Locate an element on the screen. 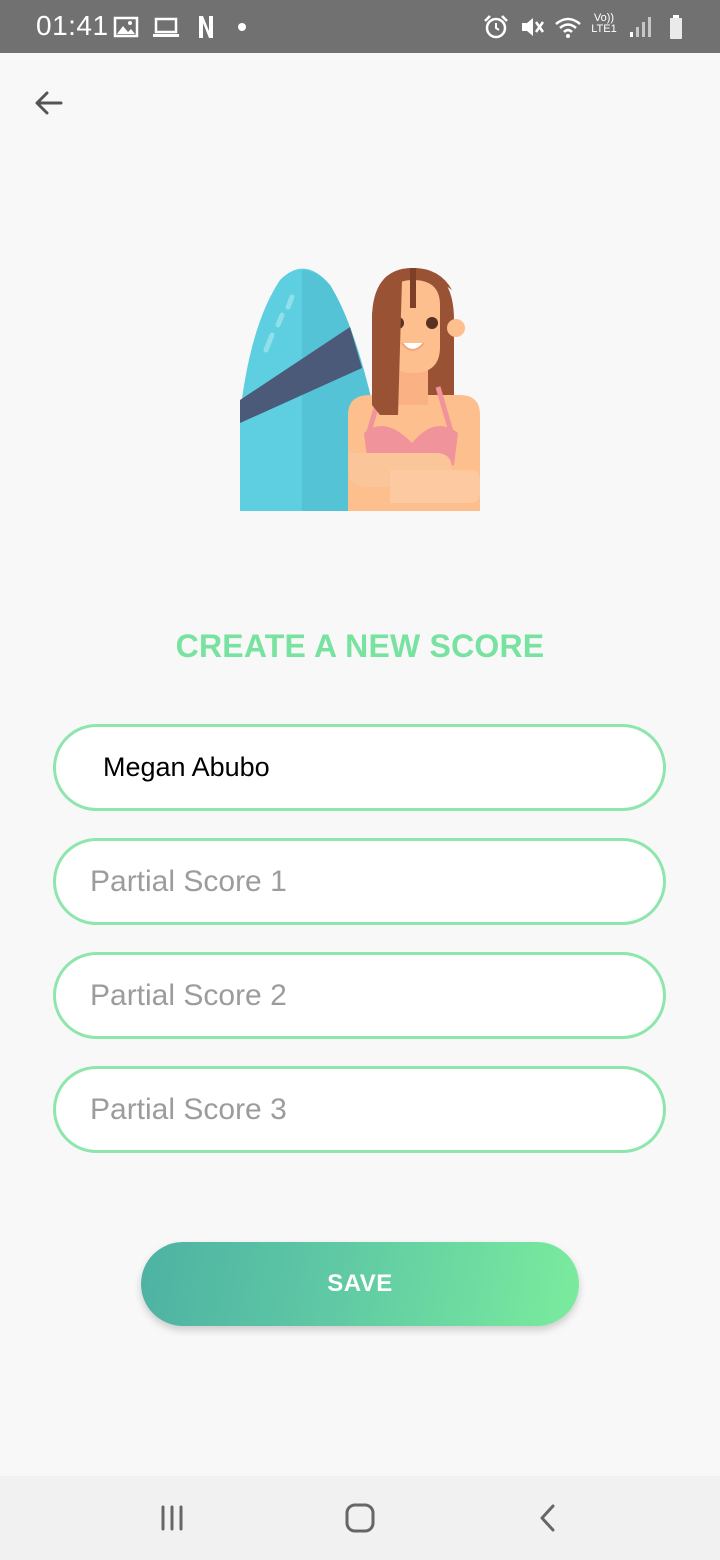  name-input is located at coordinates (359, 767).